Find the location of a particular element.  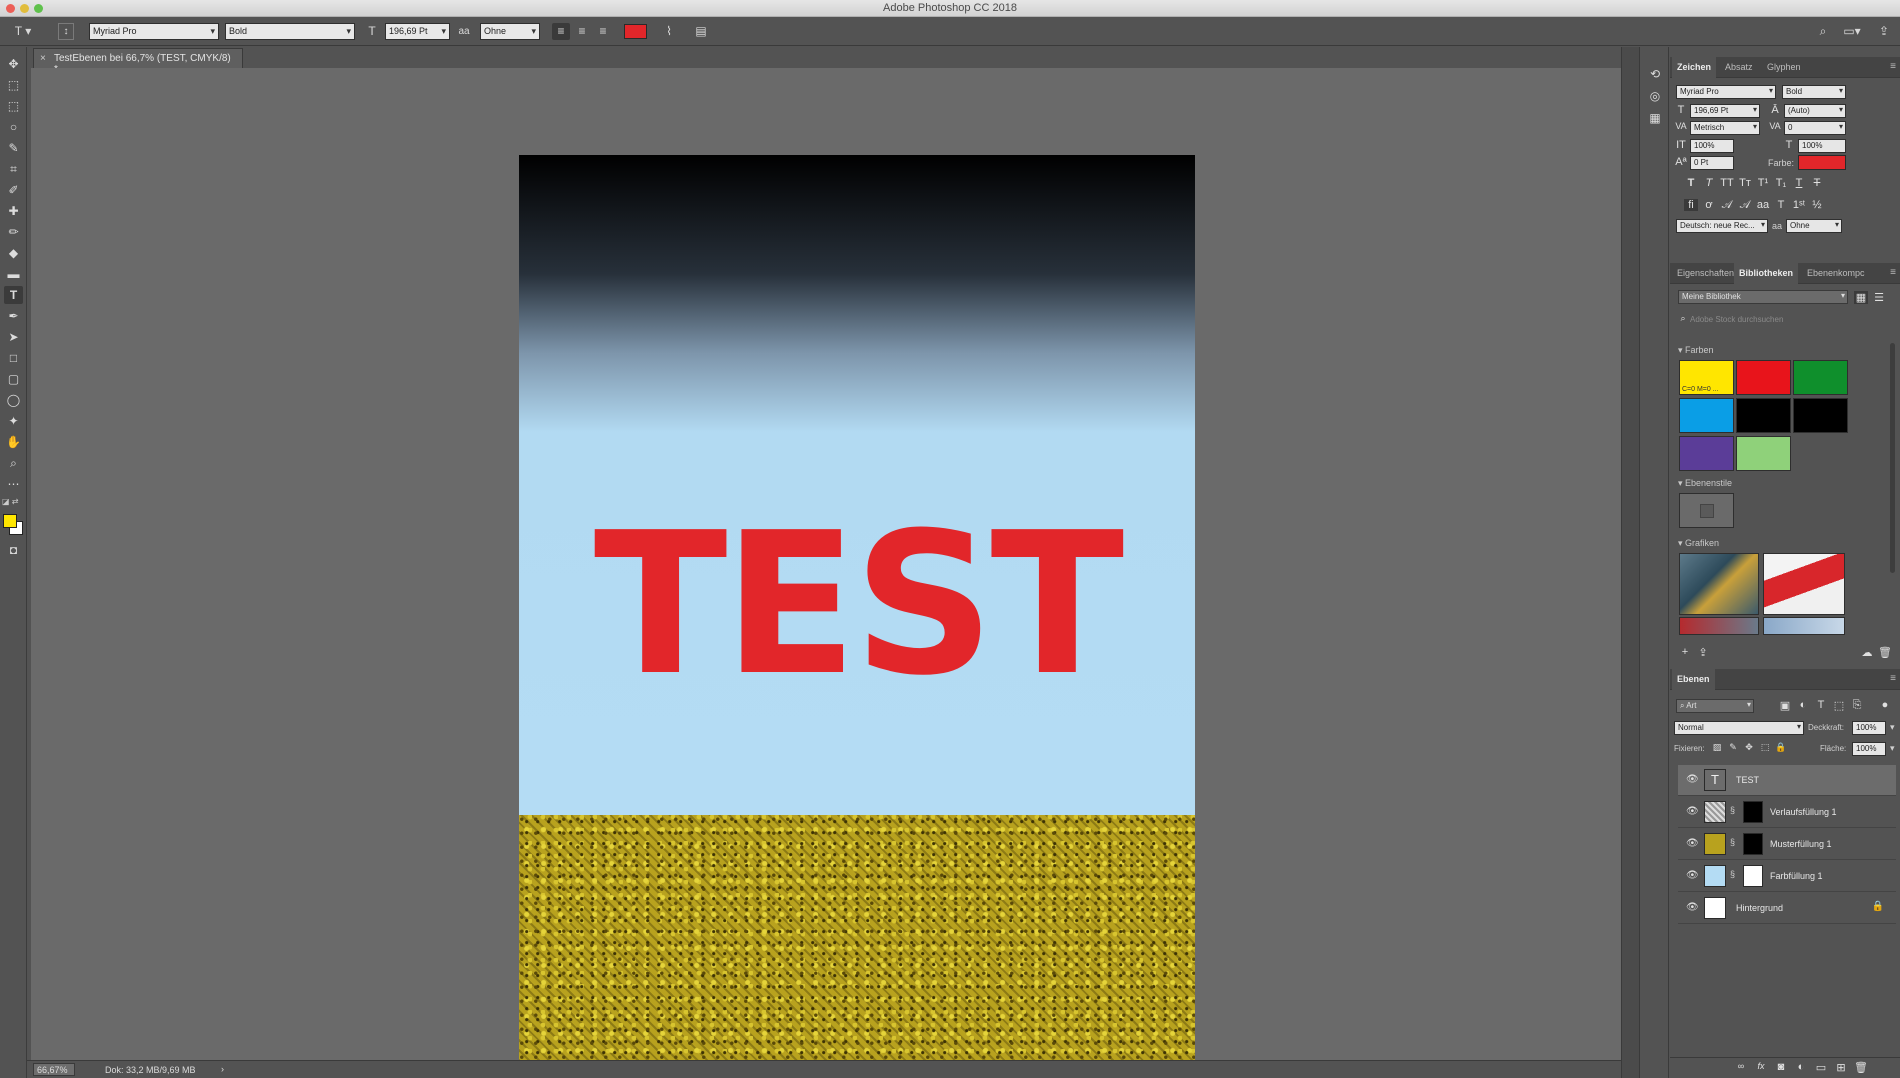

underline-icon: T is located at coordinates (1799, 183).